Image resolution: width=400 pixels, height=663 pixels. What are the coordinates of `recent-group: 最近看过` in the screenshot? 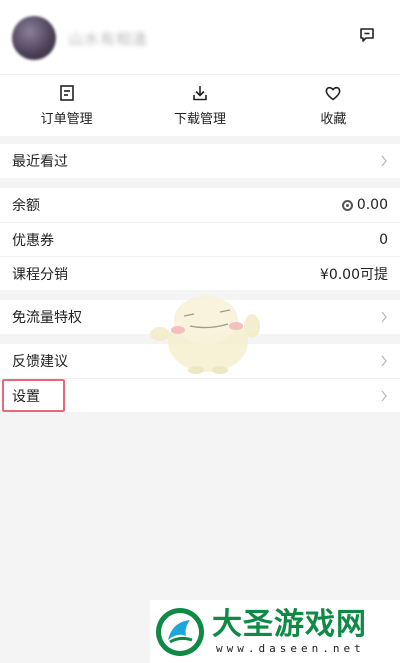 It's located at (200, 161).